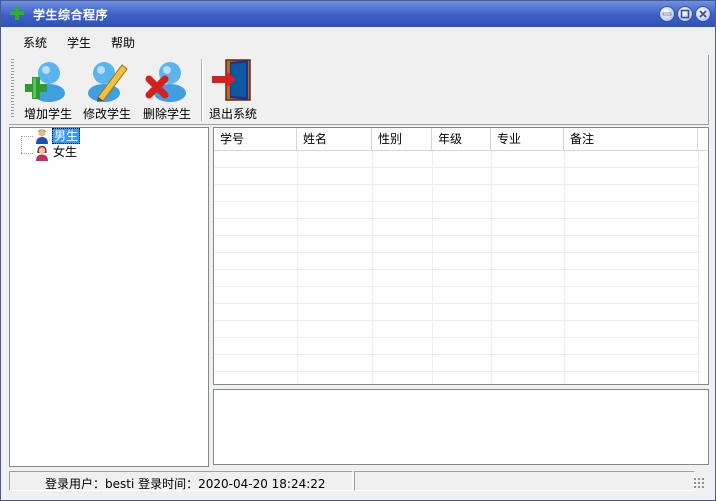  I want to click on toolbar-separator, so click(202, 90).